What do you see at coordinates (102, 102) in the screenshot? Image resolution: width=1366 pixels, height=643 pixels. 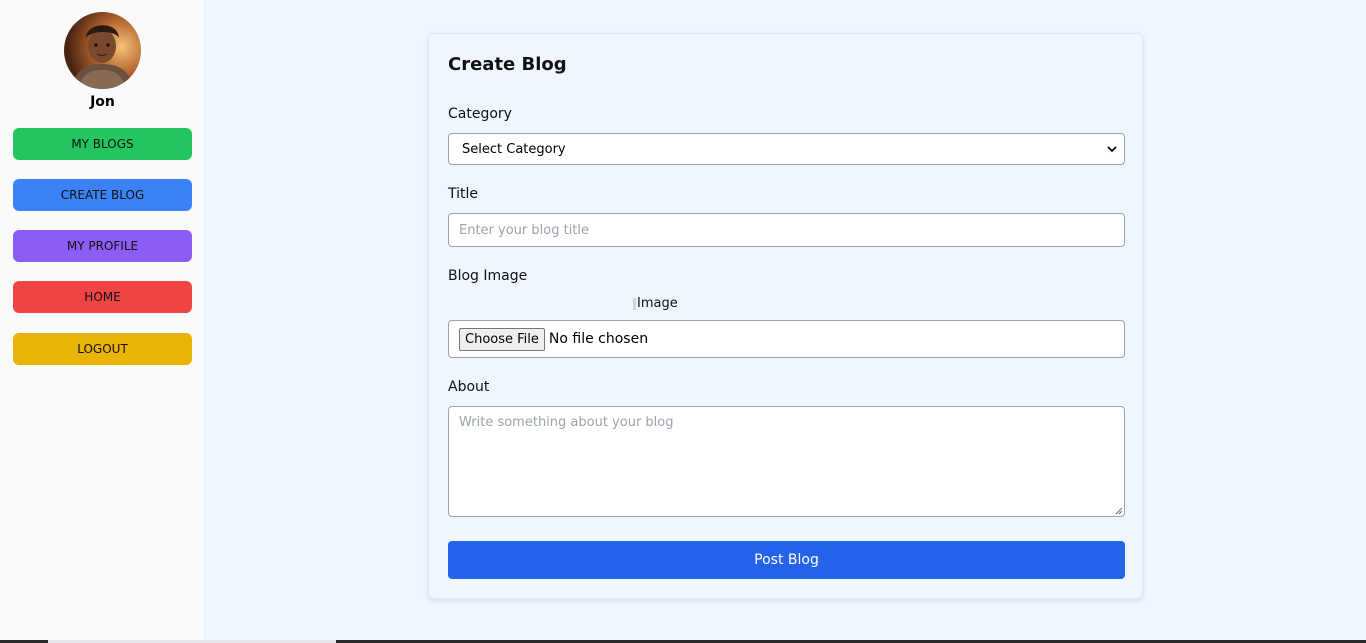 I see `username: Jon` at bounding box center [102, 102].